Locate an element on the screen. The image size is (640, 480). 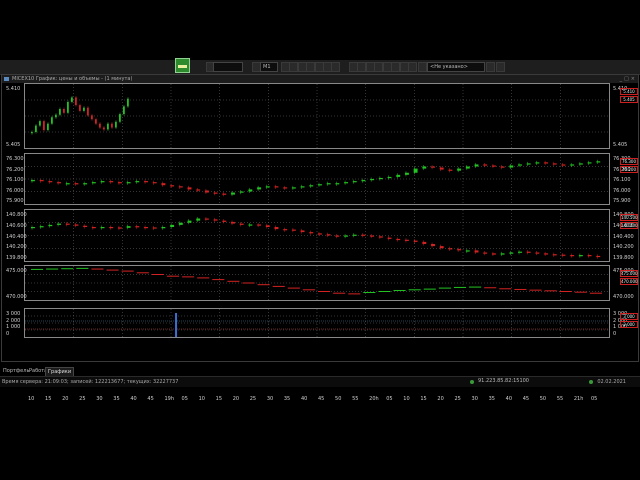
online-icon is located at coordinates (591, 382).